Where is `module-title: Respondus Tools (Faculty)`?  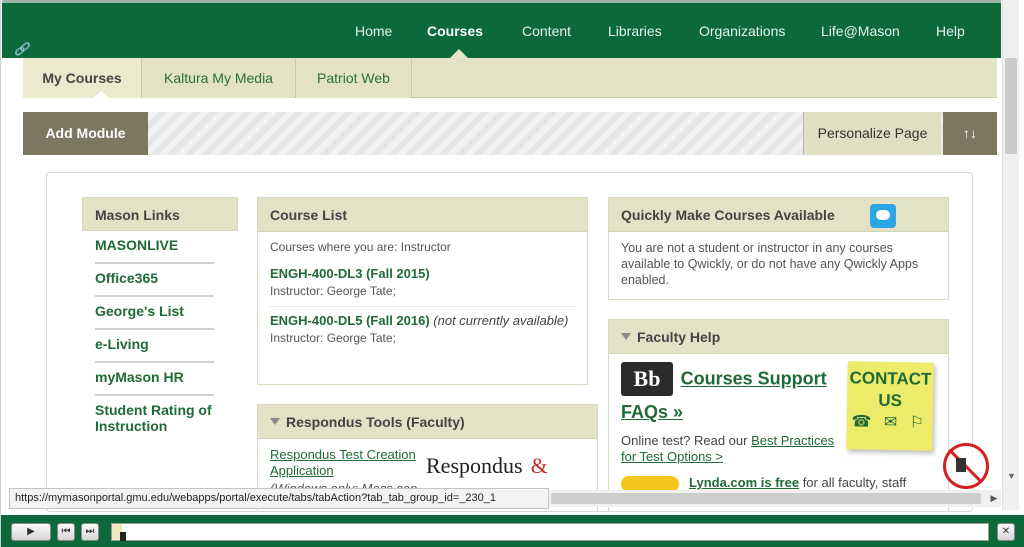
module-title: Respondus Tools (Faculty) is located at coordinates (427, 422).